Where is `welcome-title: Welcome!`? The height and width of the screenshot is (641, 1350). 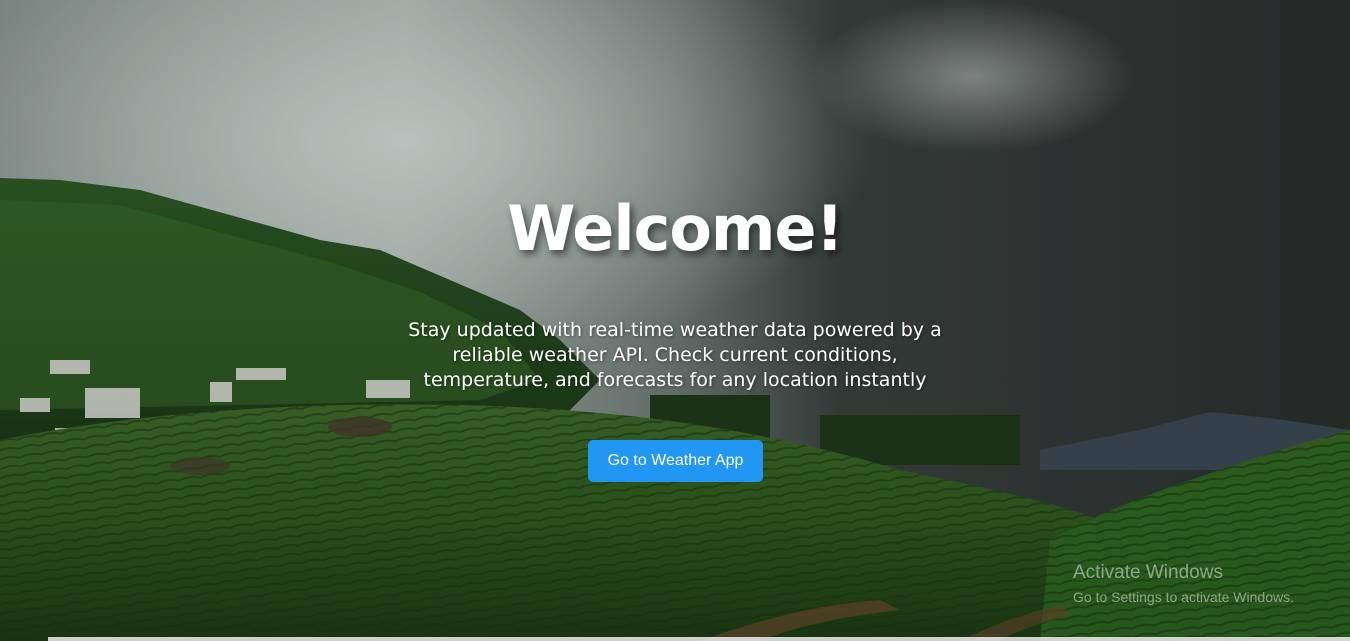
welcome-title: Welcome! is located at coordinates (675, 228).